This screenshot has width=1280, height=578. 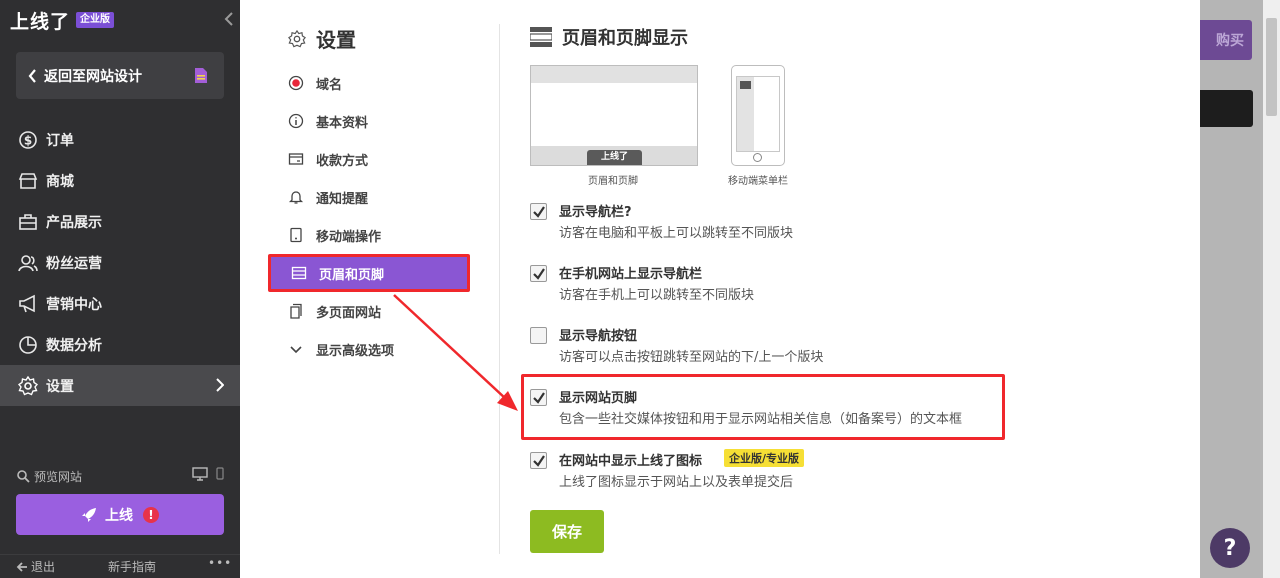 I want to click on settings-menu-payment: 收款方式, so click(x=369, y=159).